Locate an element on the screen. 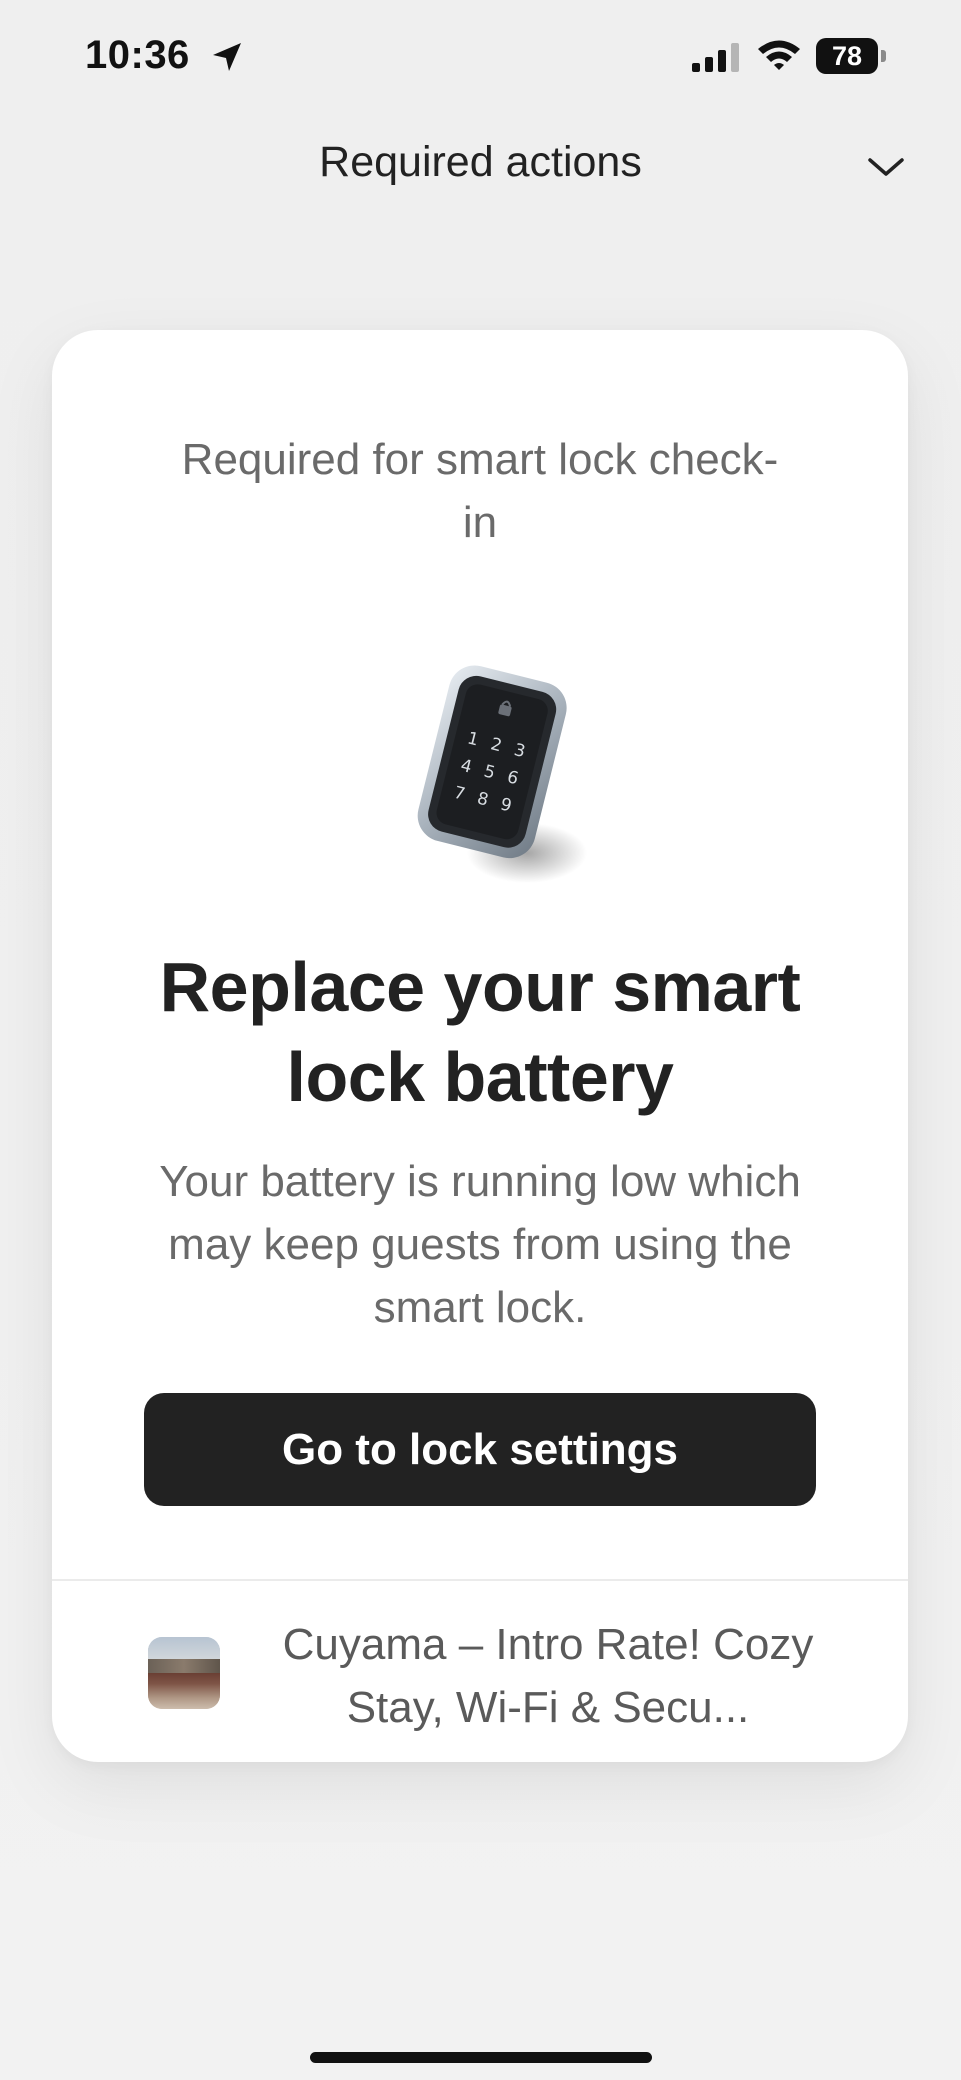 Image resolution: width=961 pixels, height=2080 pixels. wifi-icon is located at coordinates (779, 55).